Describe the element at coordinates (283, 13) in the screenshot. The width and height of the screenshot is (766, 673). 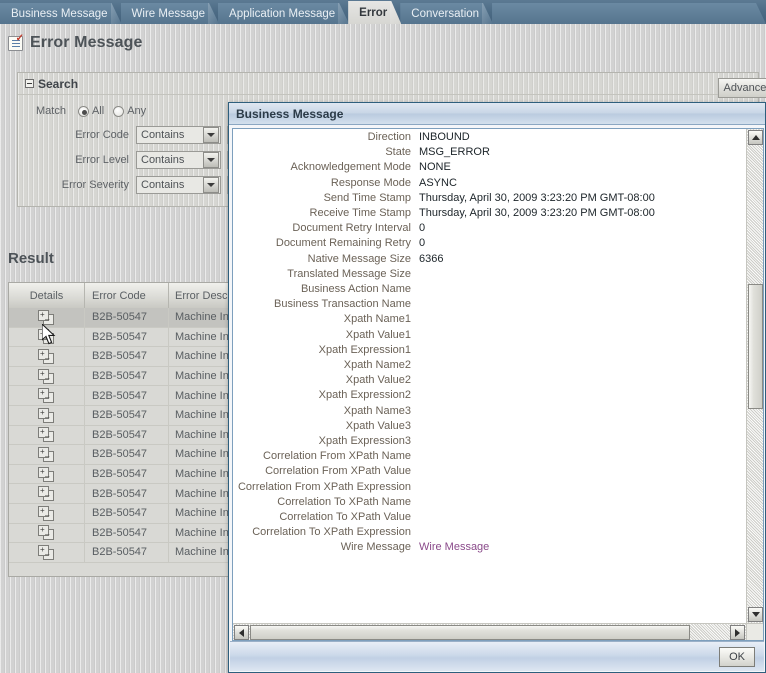
I see `tab-application-message: Application Message` at that location.